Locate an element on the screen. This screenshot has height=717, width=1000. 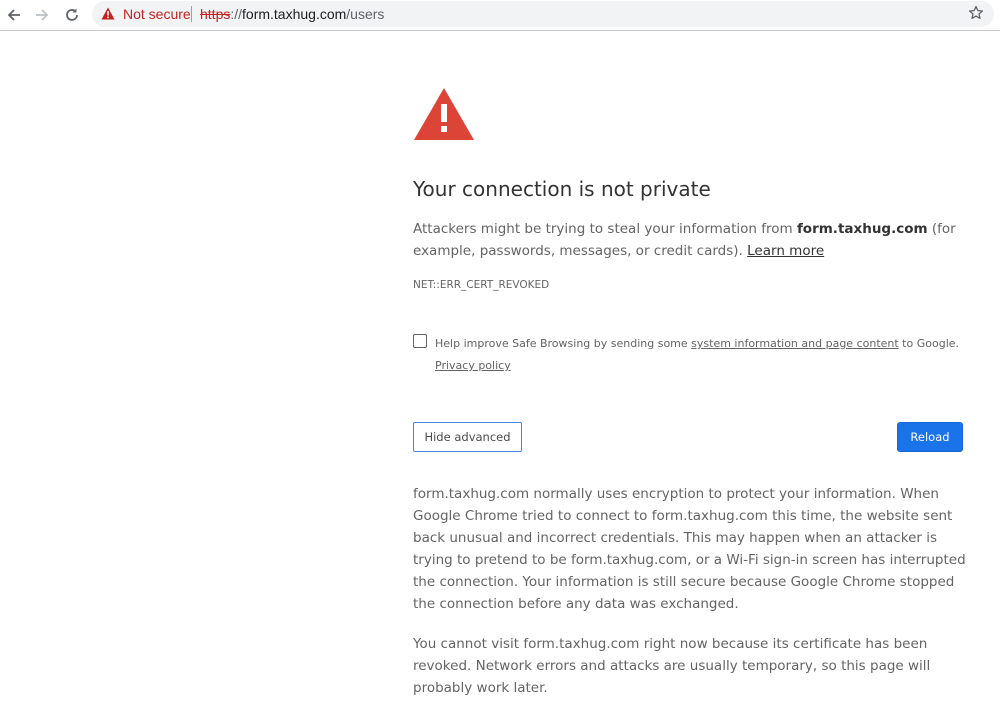
security-status-label: Not secure is located at coordinates (157, 14).